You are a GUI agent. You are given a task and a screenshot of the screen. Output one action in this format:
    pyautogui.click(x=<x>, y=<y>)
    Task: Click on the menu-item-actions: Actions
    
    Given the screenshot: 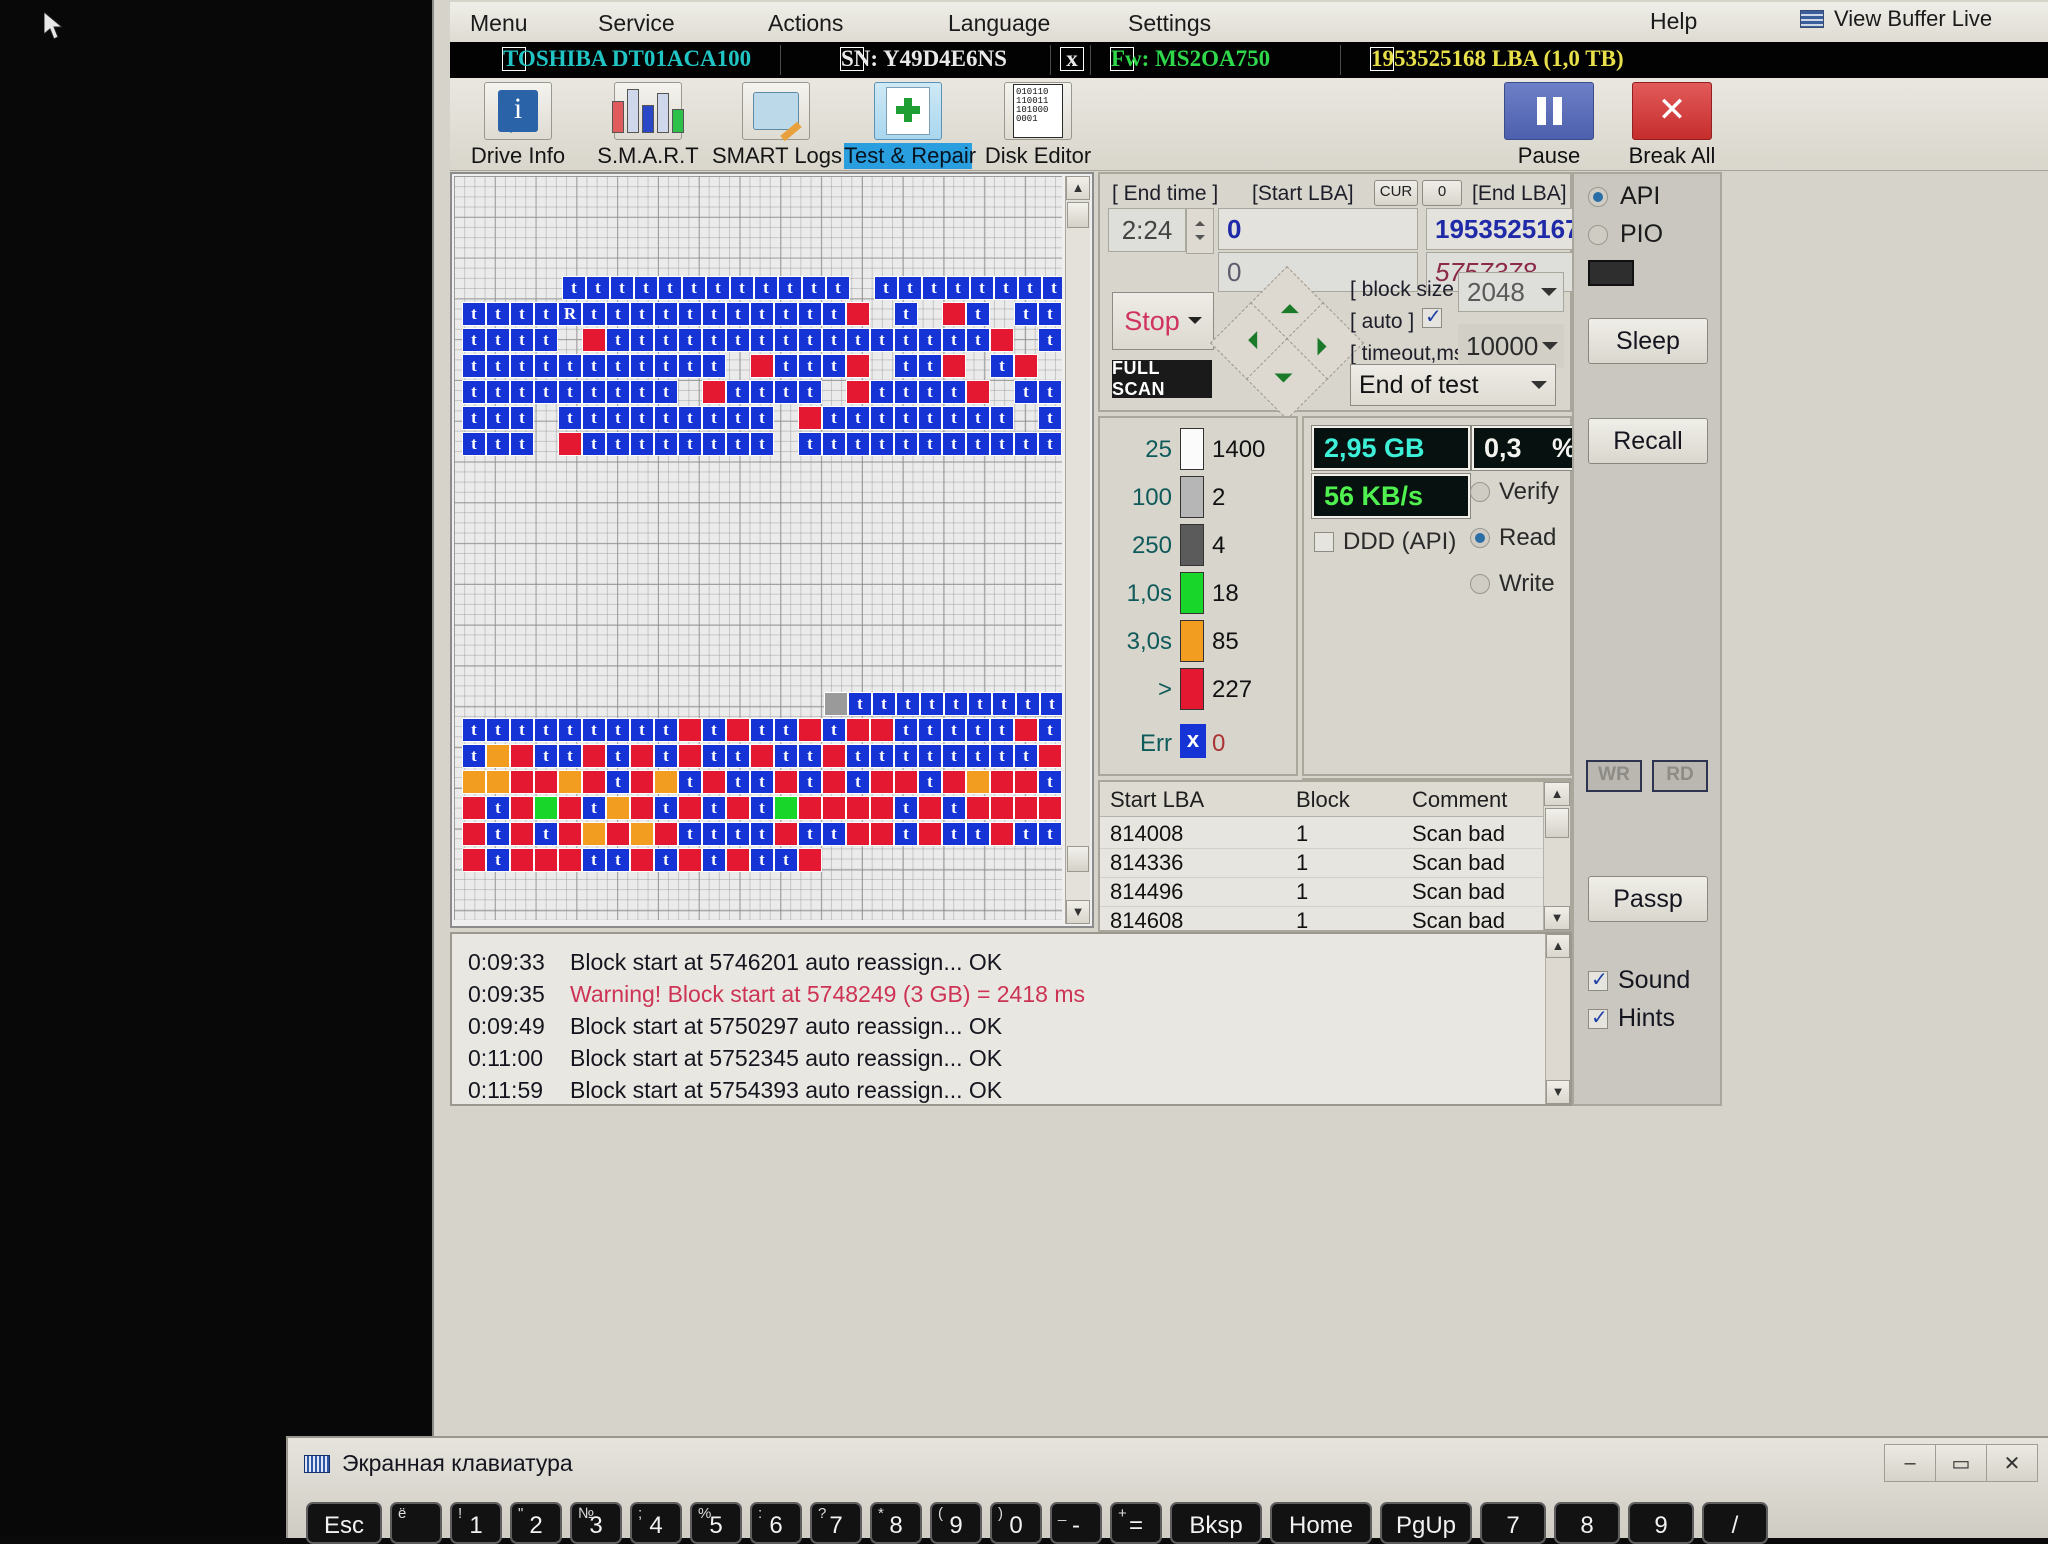 What is the action you would take?
    pyautogui.click(x=805, y=23)
    